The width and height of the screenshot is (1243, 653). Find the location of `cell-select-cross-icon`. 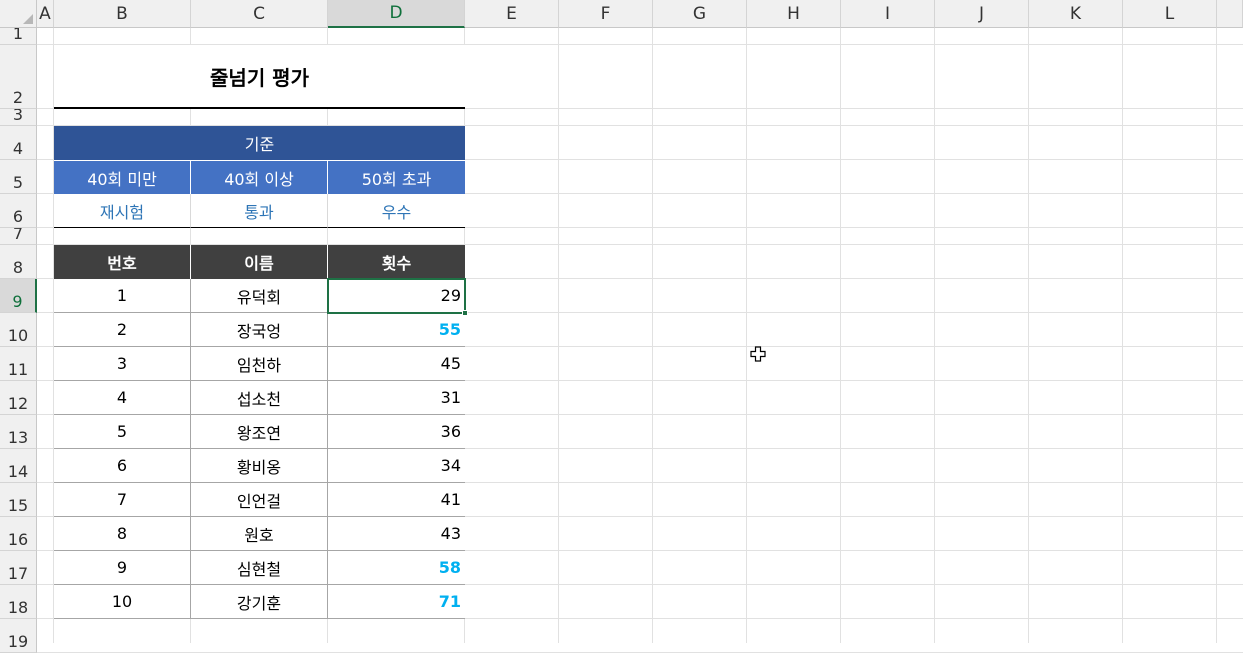

cell-select-cross-icon is located at coordinates (758, 354).